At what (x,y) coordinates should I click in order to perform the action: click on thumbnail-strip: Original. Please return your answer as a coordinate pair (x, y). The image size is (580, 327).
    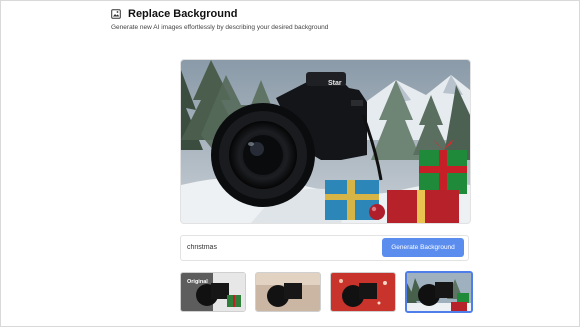
    Looking at the image, I should click on (290, 292).